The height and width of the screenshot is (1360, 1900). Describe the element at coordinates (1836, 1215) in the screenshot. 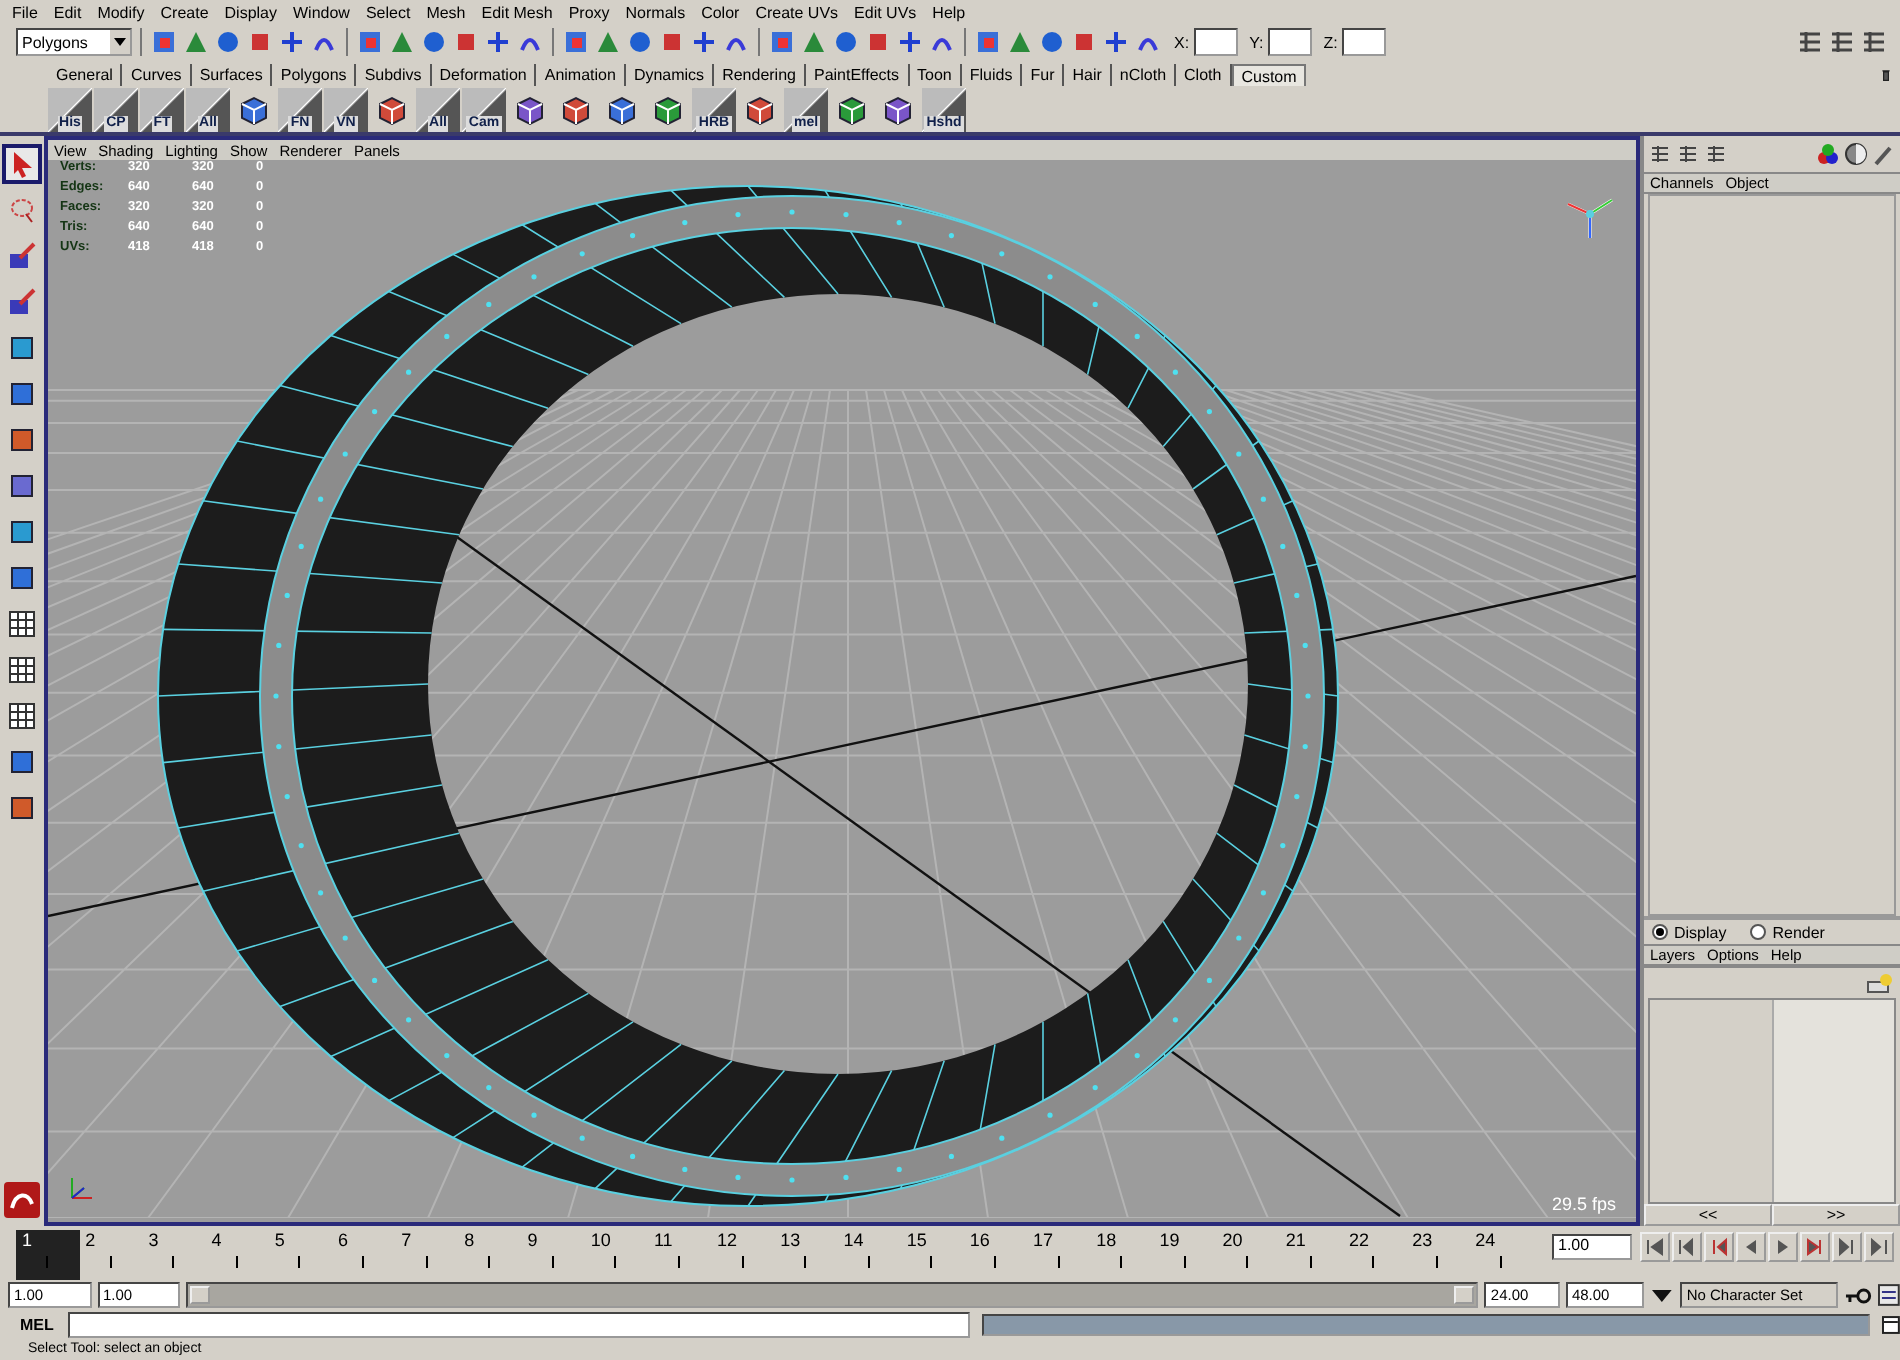

I see `scroll-button: >>` at that location.